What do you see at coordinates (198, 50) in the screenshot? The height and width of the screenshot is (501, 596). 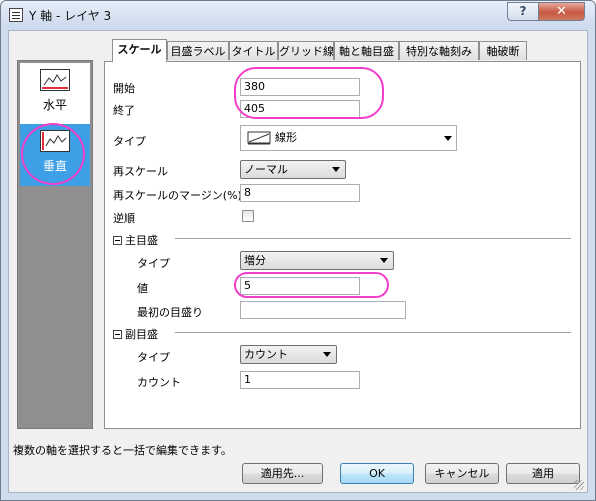 I see `tab-tick-labels: 目盛ラベル` at bounding box center [198, 50].